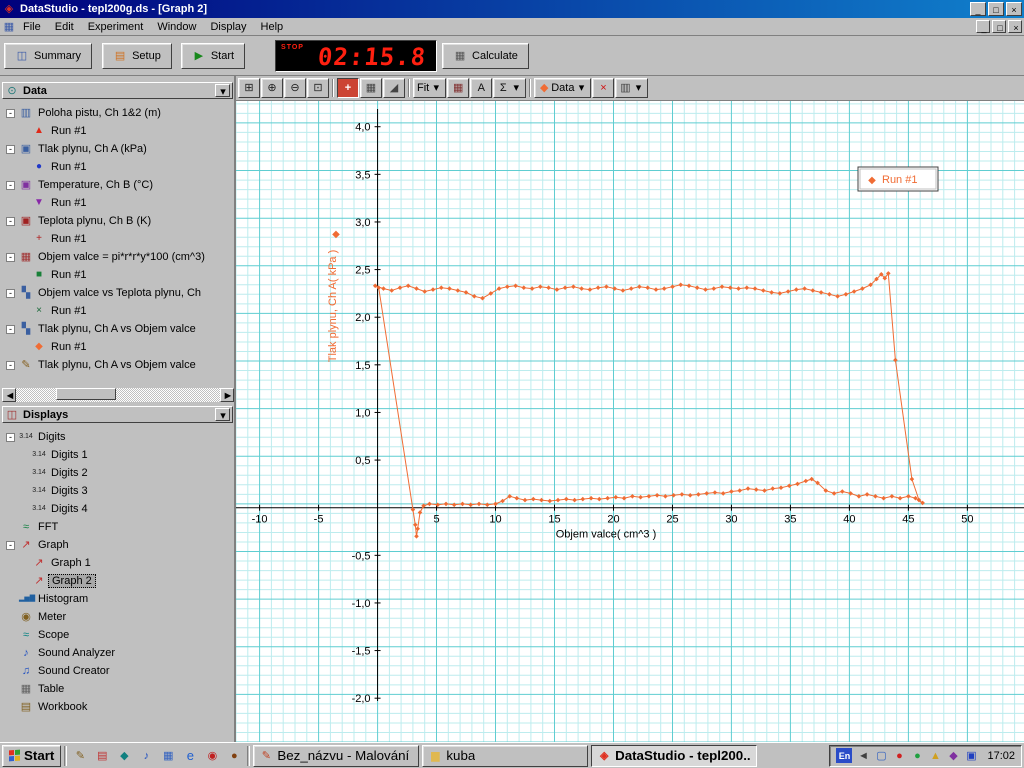  Describe the element at coordinates (146, 756) in the screenshot. I see `ql-sound-button: ♪` at that location.